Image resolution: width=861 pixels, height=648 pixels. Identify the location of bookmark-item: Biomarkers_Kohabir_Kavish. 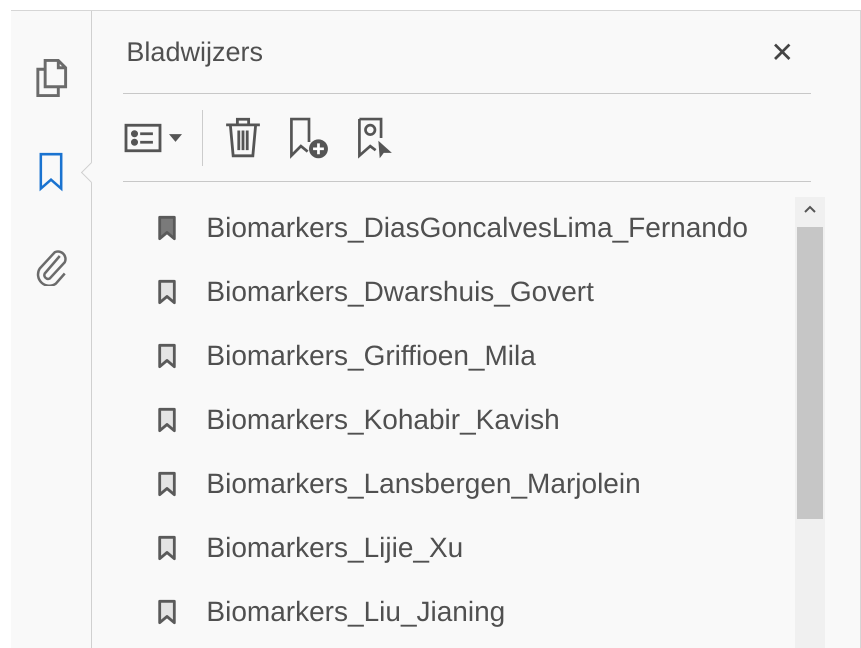
(477, 420).